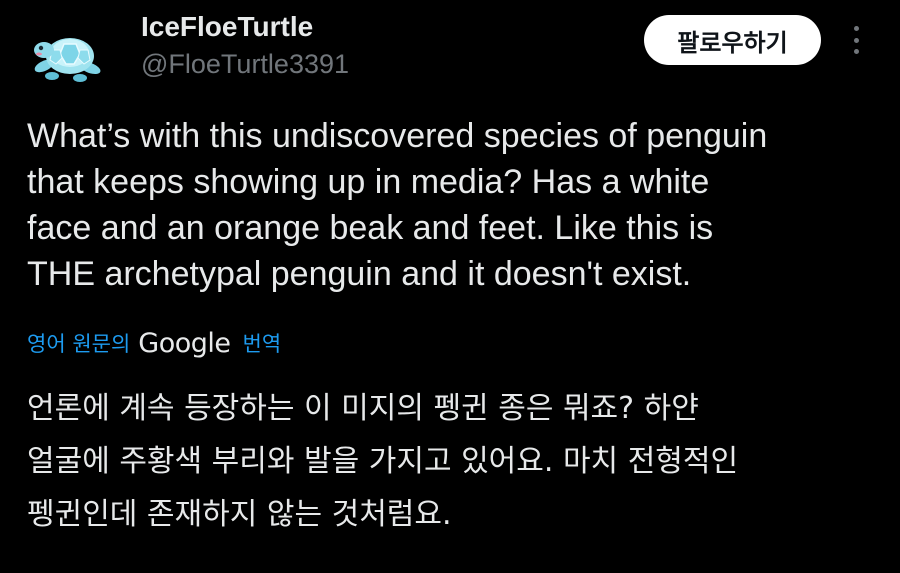 The height and width of the screenshot is (573, 900). What do you see at coordinates (245, 64) in the screenshot?
I see `author-handle: @FloeTurtle3391` at bounding box center [245, 64].